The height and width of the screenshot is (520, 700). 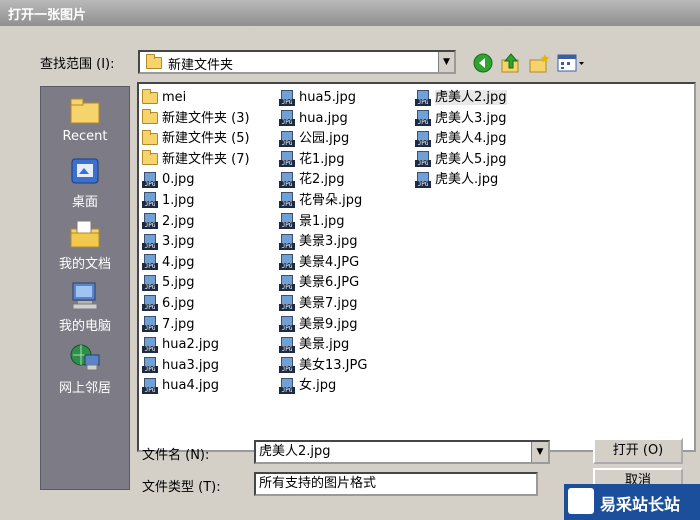 What do you see at coordinates (196, 201) in the screenshot?
I see `file-item: JPG 1.jpg` at bounding box center [196, 201].